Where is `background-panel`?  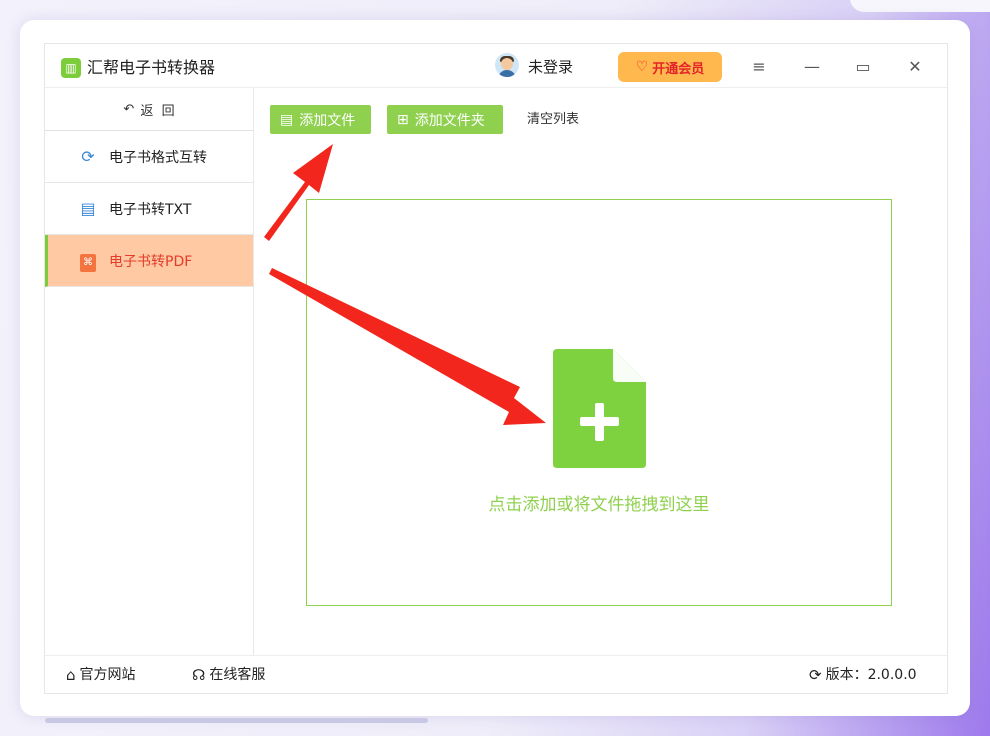
background-panel is located at coordinates (920, 6).